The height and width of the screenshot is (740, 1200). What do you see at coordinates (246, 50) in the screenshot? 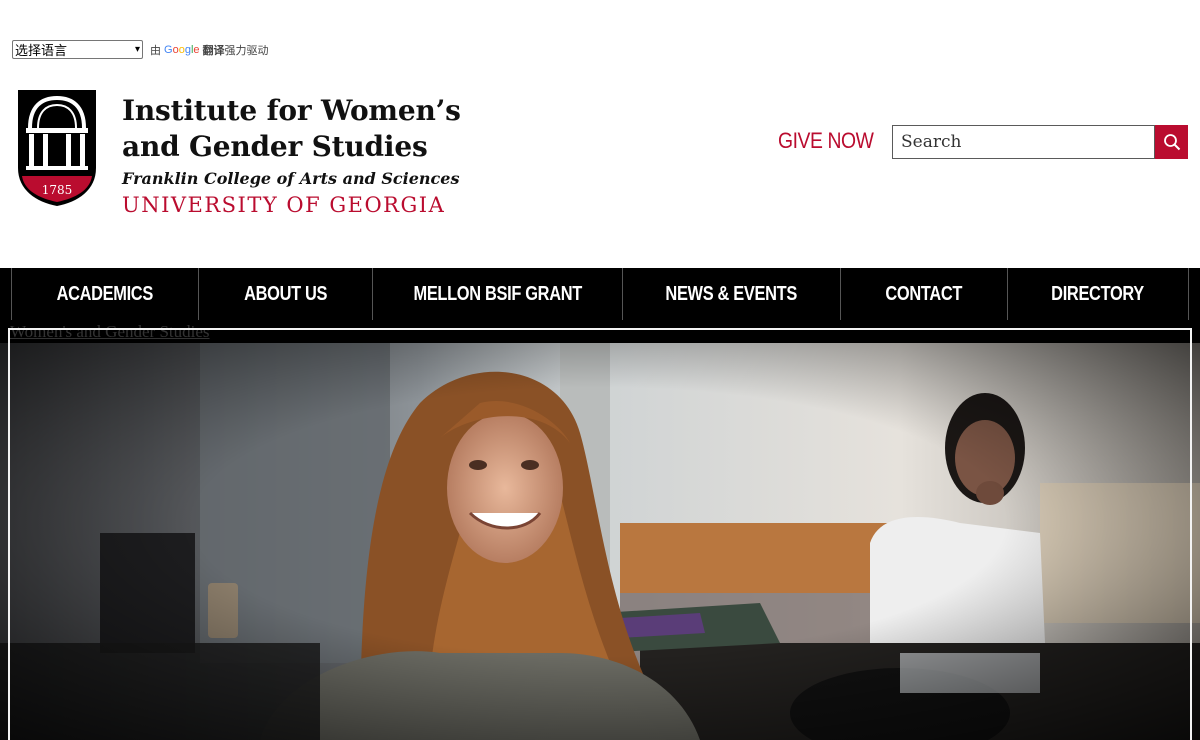
I see `powered-suffix: 强力驱动` at bounding box center [246, 50].